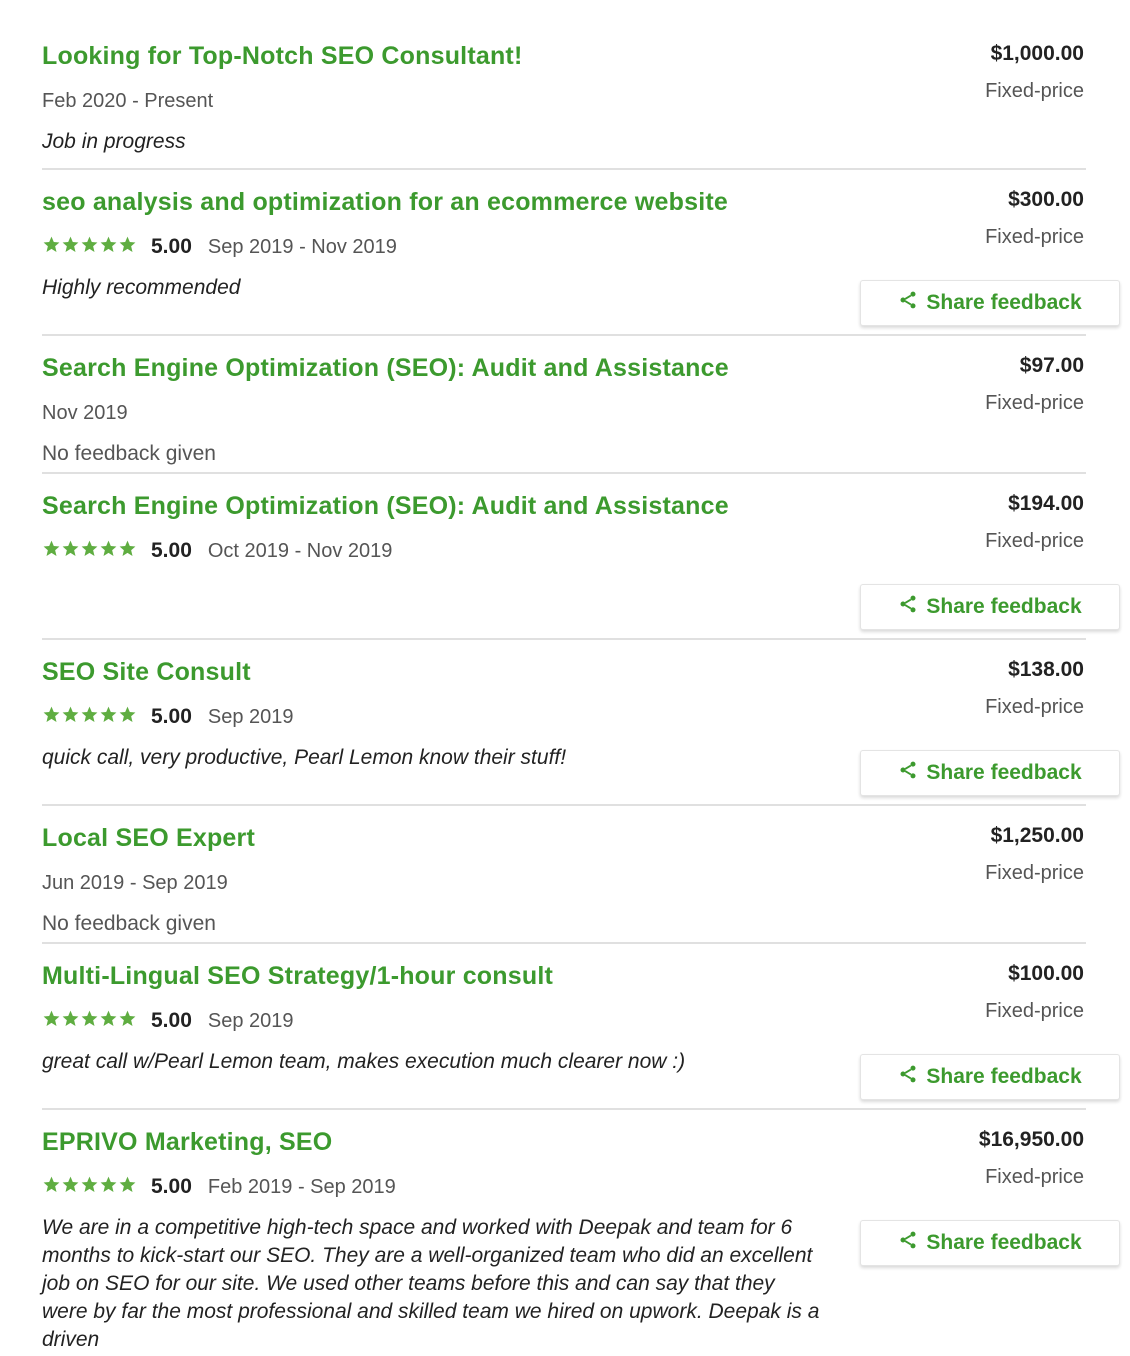 This screenshot has width=1130, height=1356. I want to click on job-title-link: SEO Site Consult, so click(146, 672).